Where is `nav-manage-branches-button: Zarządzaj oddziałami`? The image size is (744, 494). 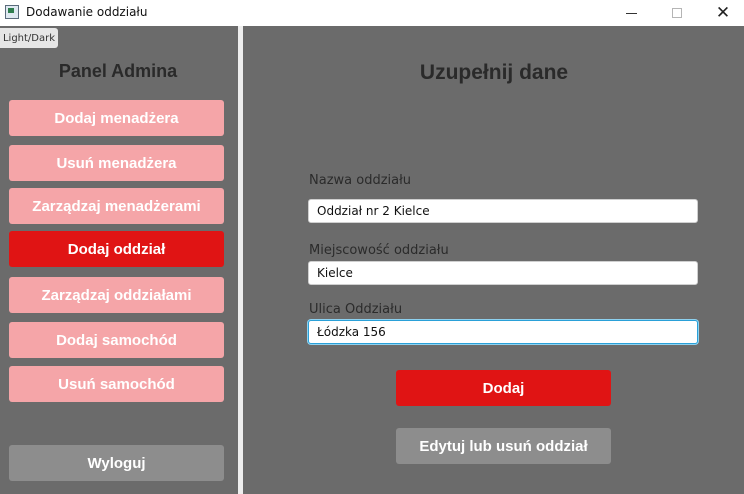
nav-manage-branches-button: Zarządzaj oddziałami is located at coordinates (116, 295).